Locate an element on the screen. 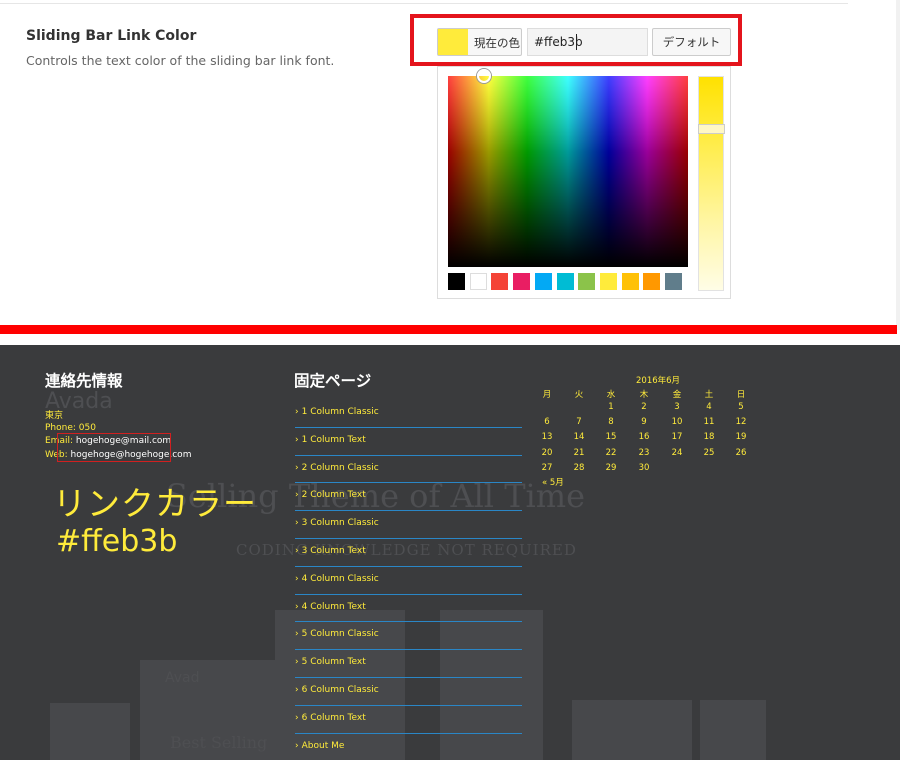  page-link-label: 1 Column Classic is located at coordinates (340, 412).